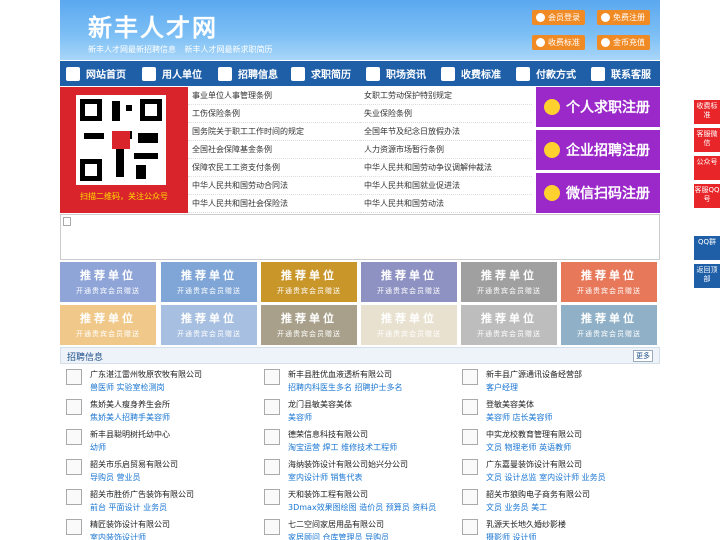 The width and height of the screenshot is (720, 540). I want to click on company-name: 新丰县胜优血液透析有限公司, so click(340, 374).